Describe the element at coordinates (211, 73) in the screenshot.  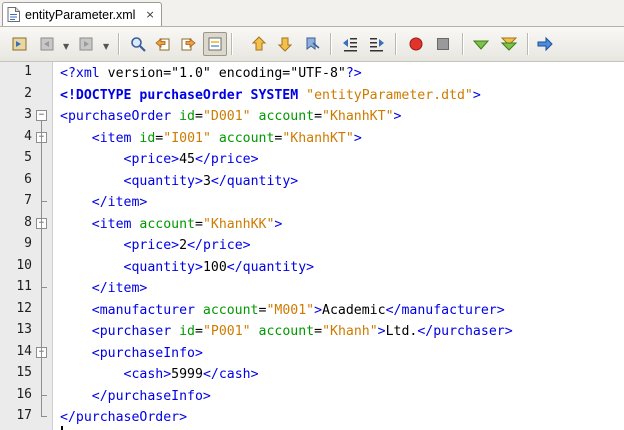
I see `code-line: <?xml version="1.0" encoding="UTF-8"?>` at that location.